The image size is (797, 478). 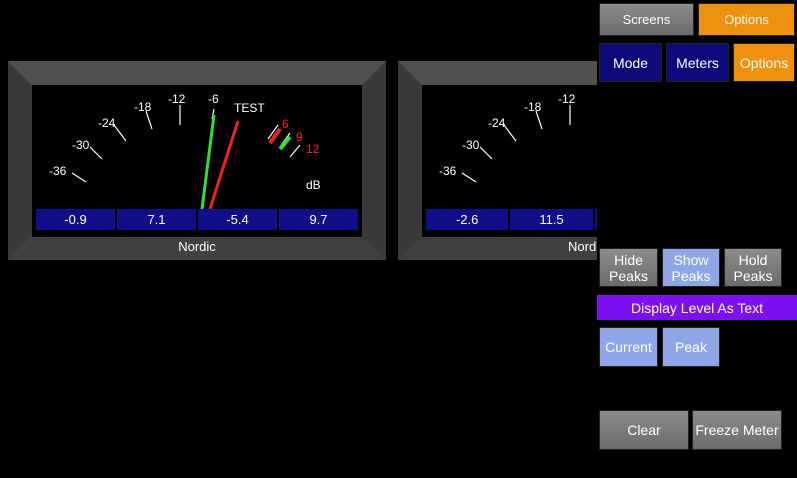 What do you see at coordinates (75, 219) in the screenshot?
I see `readout-value: -0.9` at bounding box center [75, 219].